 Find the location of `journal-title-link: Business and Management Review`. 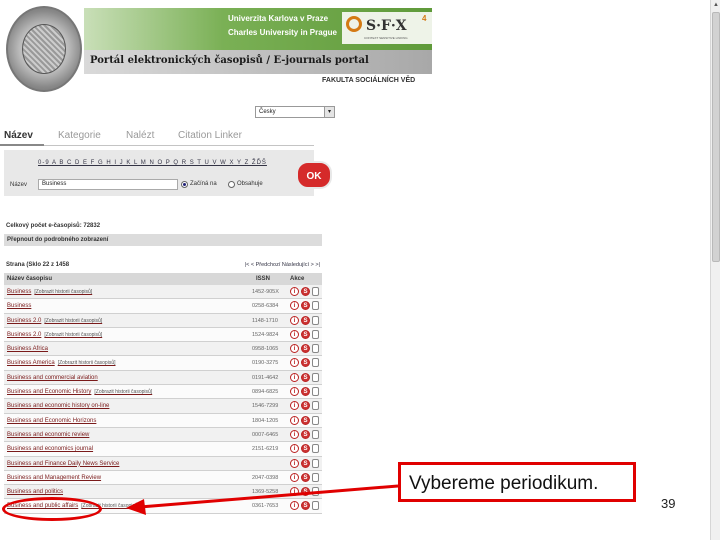

journal-title-link: Business and Management Review is located at coordinates (55, 478).